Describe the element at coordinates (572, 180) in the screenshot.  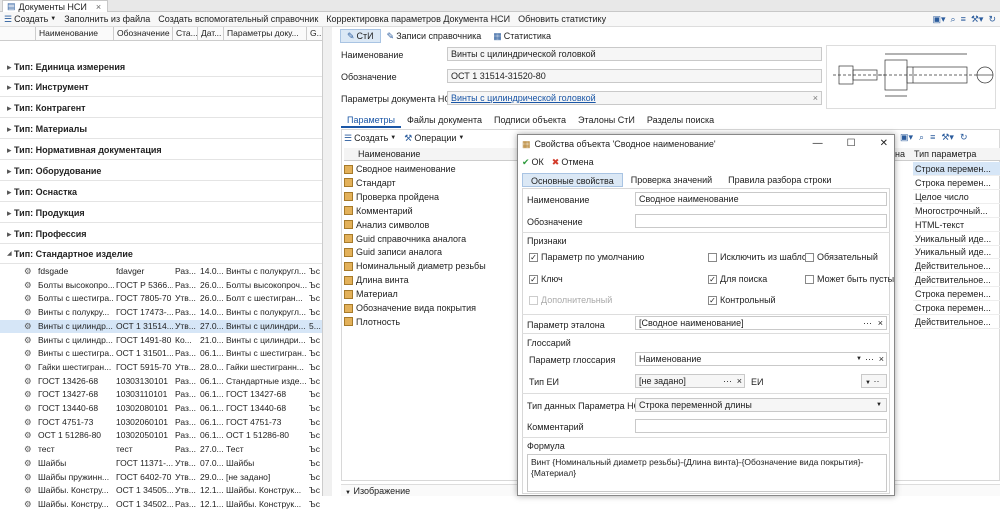
I see `tab-main-props: Основные свойства` at that location.